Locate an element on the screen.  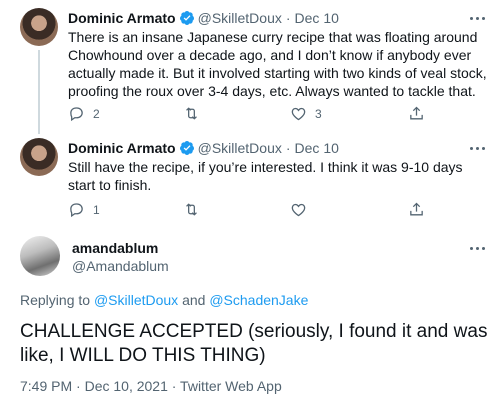
like-button: 3 is located at coordinates (306, 113).